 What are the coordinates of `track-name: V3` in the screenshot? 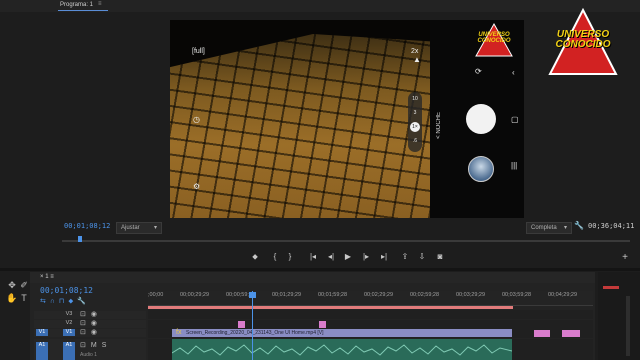 It's located at (69, 314).